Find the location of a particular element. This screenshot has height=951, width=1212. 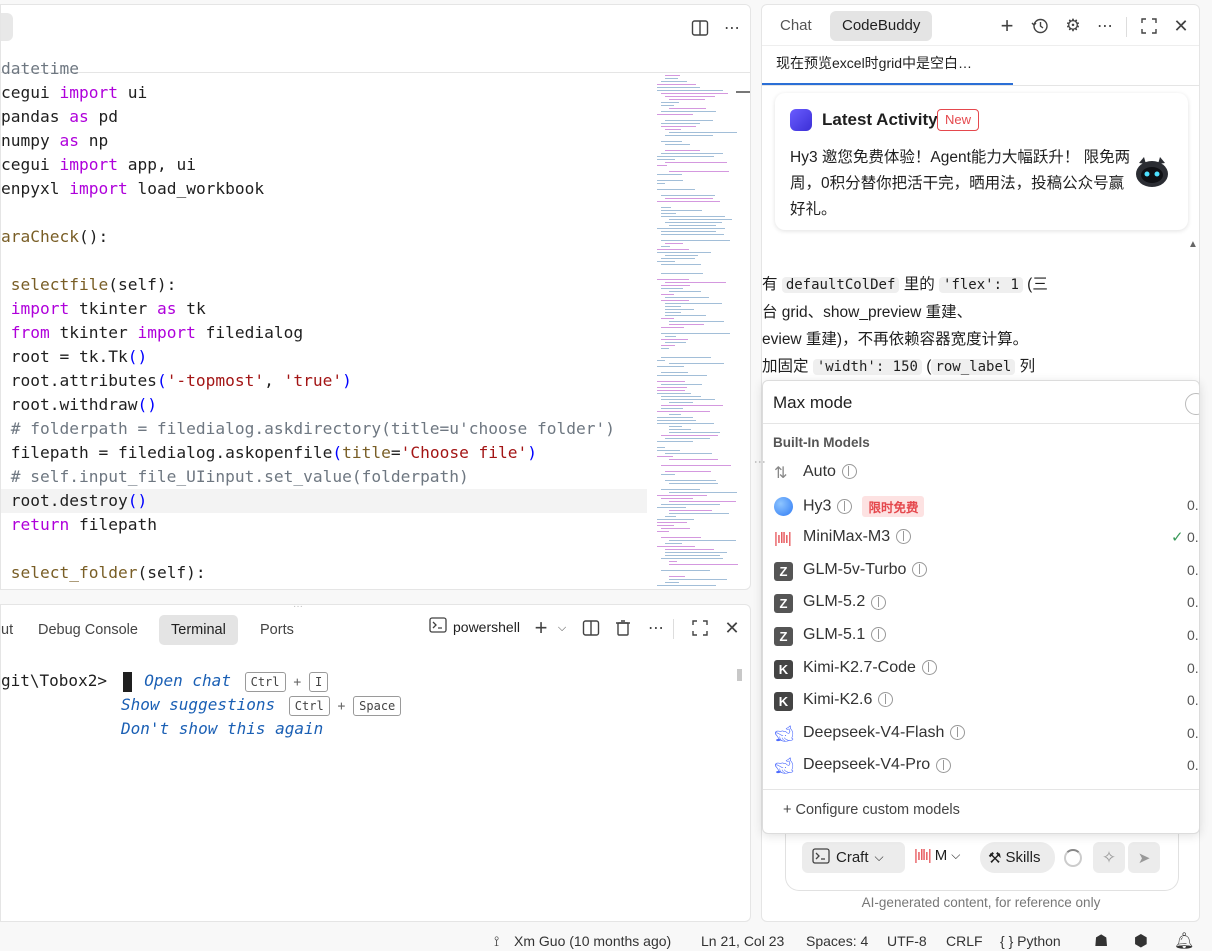

model-credit-value: 0. is located at coordinates (1193, 569).